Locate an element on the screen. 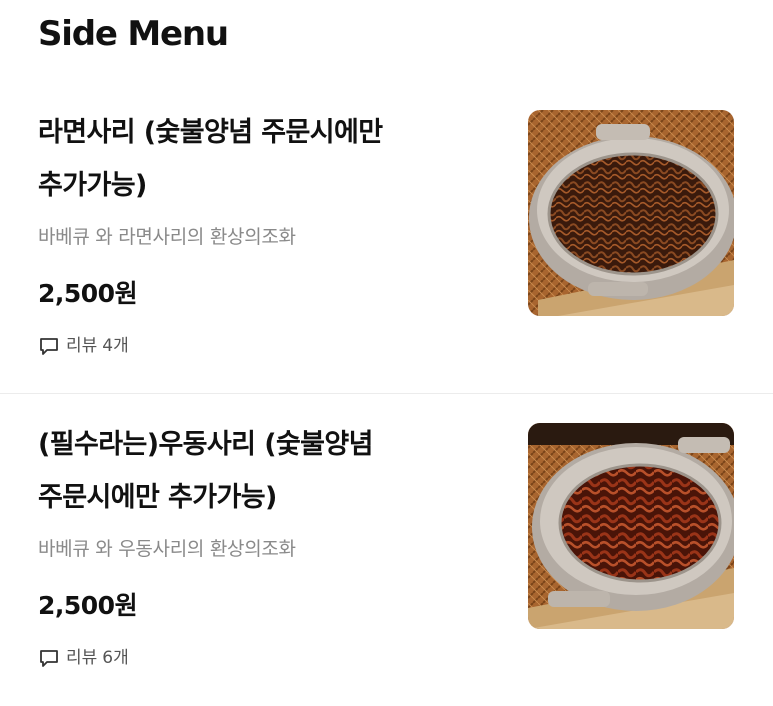 This screenshot has height=706, width=773. review-count: 6개 is located at coordinates (115, 658).